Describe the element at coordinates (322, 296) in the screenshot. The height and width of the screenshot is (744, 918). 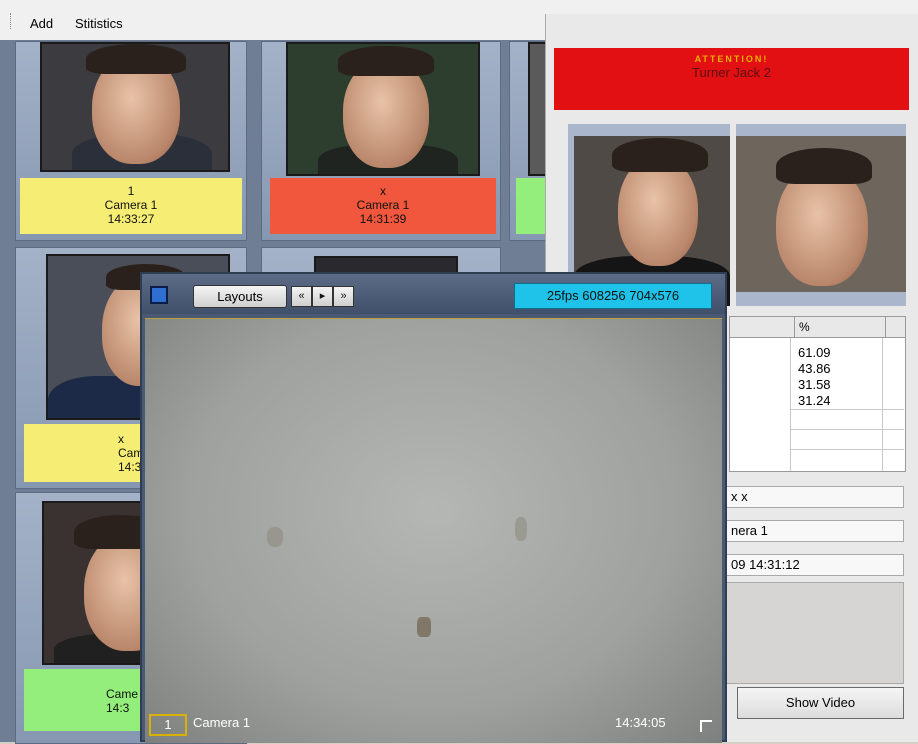
I see `play-icon: ▸` at that location.